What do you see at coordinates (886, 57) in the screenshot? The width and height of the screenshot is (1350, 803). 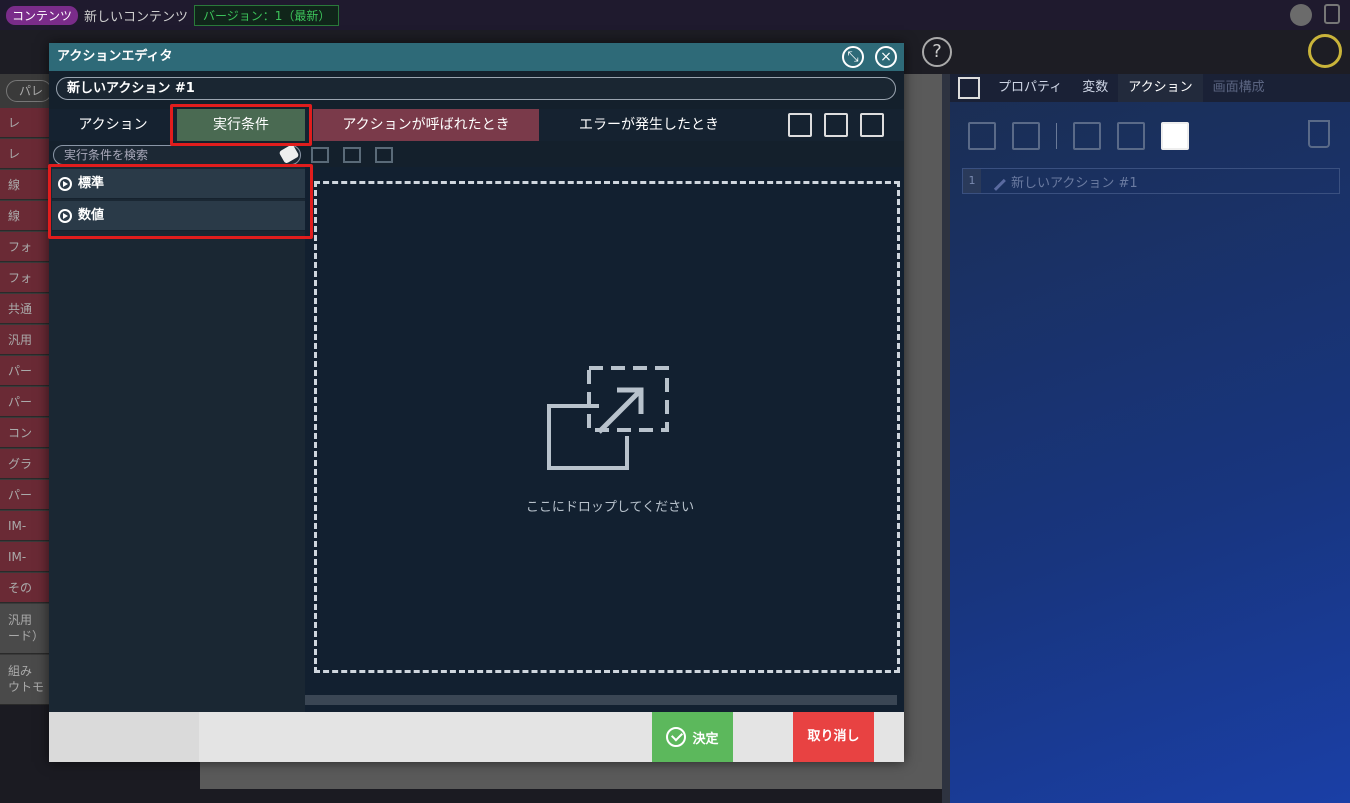 I see `close-dialog-icon: ×` at bounding box center [886, 57].